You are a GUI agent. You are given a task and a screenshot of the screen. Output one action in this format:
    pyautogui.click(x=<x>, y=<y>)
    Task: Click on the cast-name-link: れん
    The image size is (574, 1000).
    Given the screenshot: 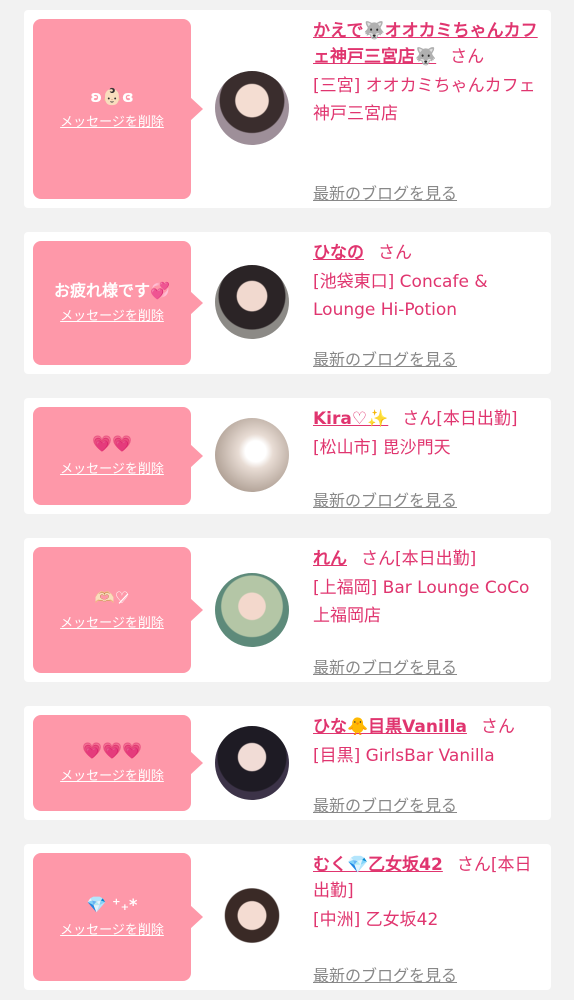 What is the action you would take?
    pyautogui.click(x=330, y=559)
    